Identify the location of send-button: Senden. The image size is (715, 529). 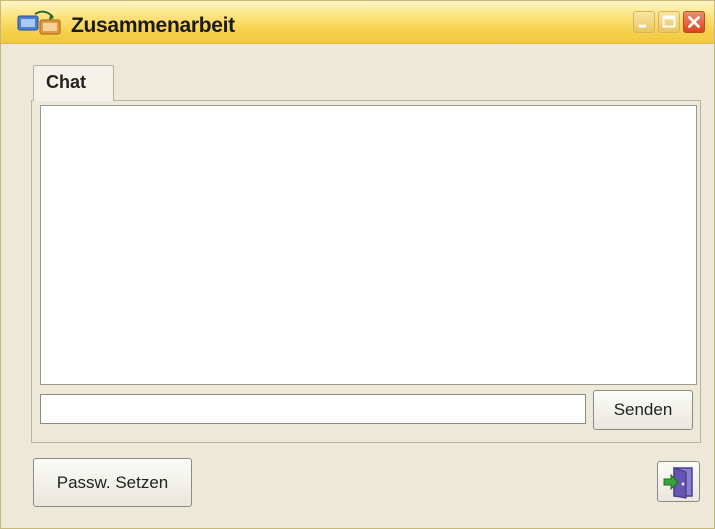
(643, 410).